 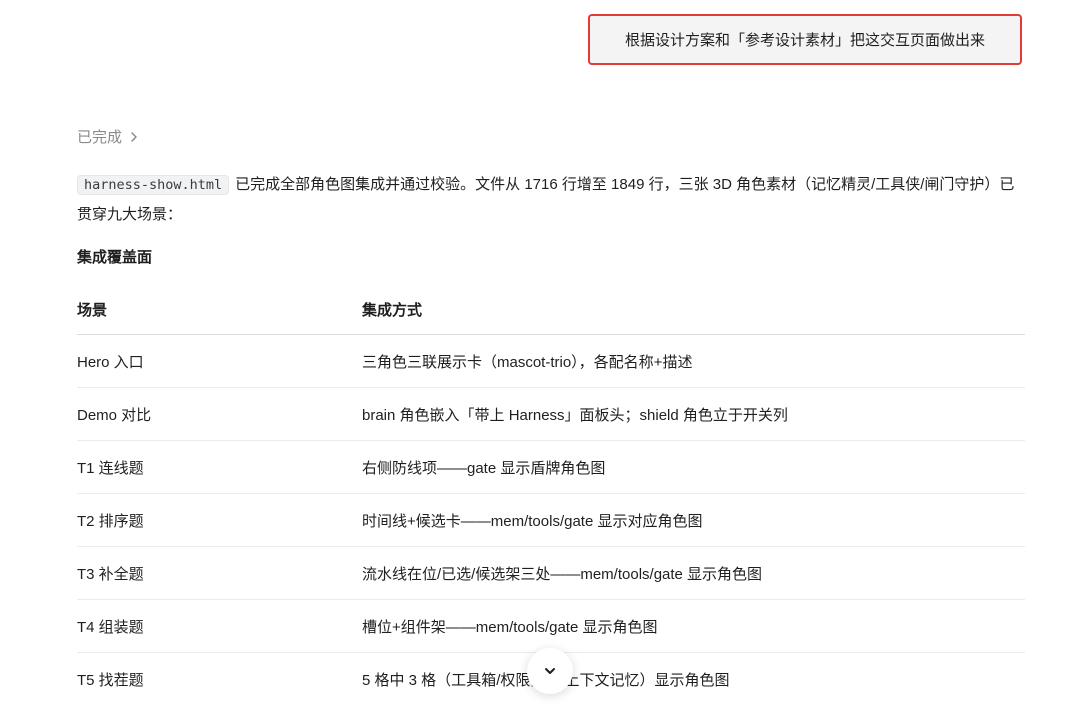 I want to click on table-cell-scene: Demo 对比, so click(x=219, y=414).